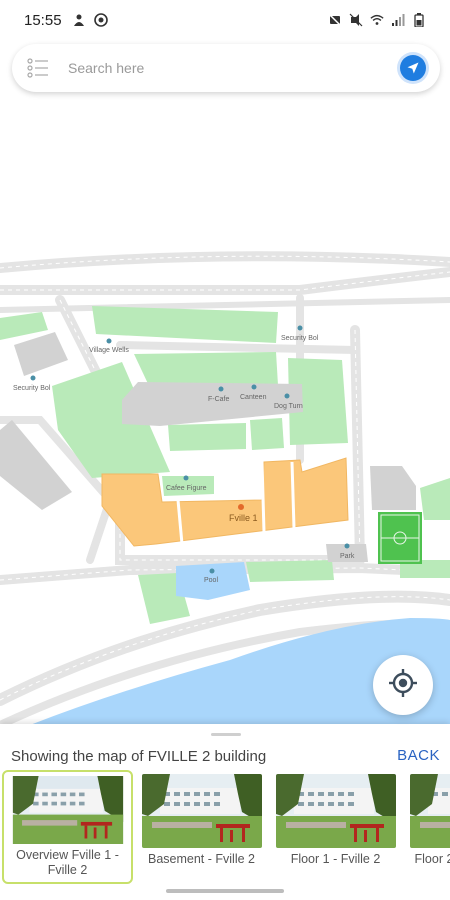  I want to click on floor-card-floor-1: Floor 1 - Fville 2, so click(335, 827).